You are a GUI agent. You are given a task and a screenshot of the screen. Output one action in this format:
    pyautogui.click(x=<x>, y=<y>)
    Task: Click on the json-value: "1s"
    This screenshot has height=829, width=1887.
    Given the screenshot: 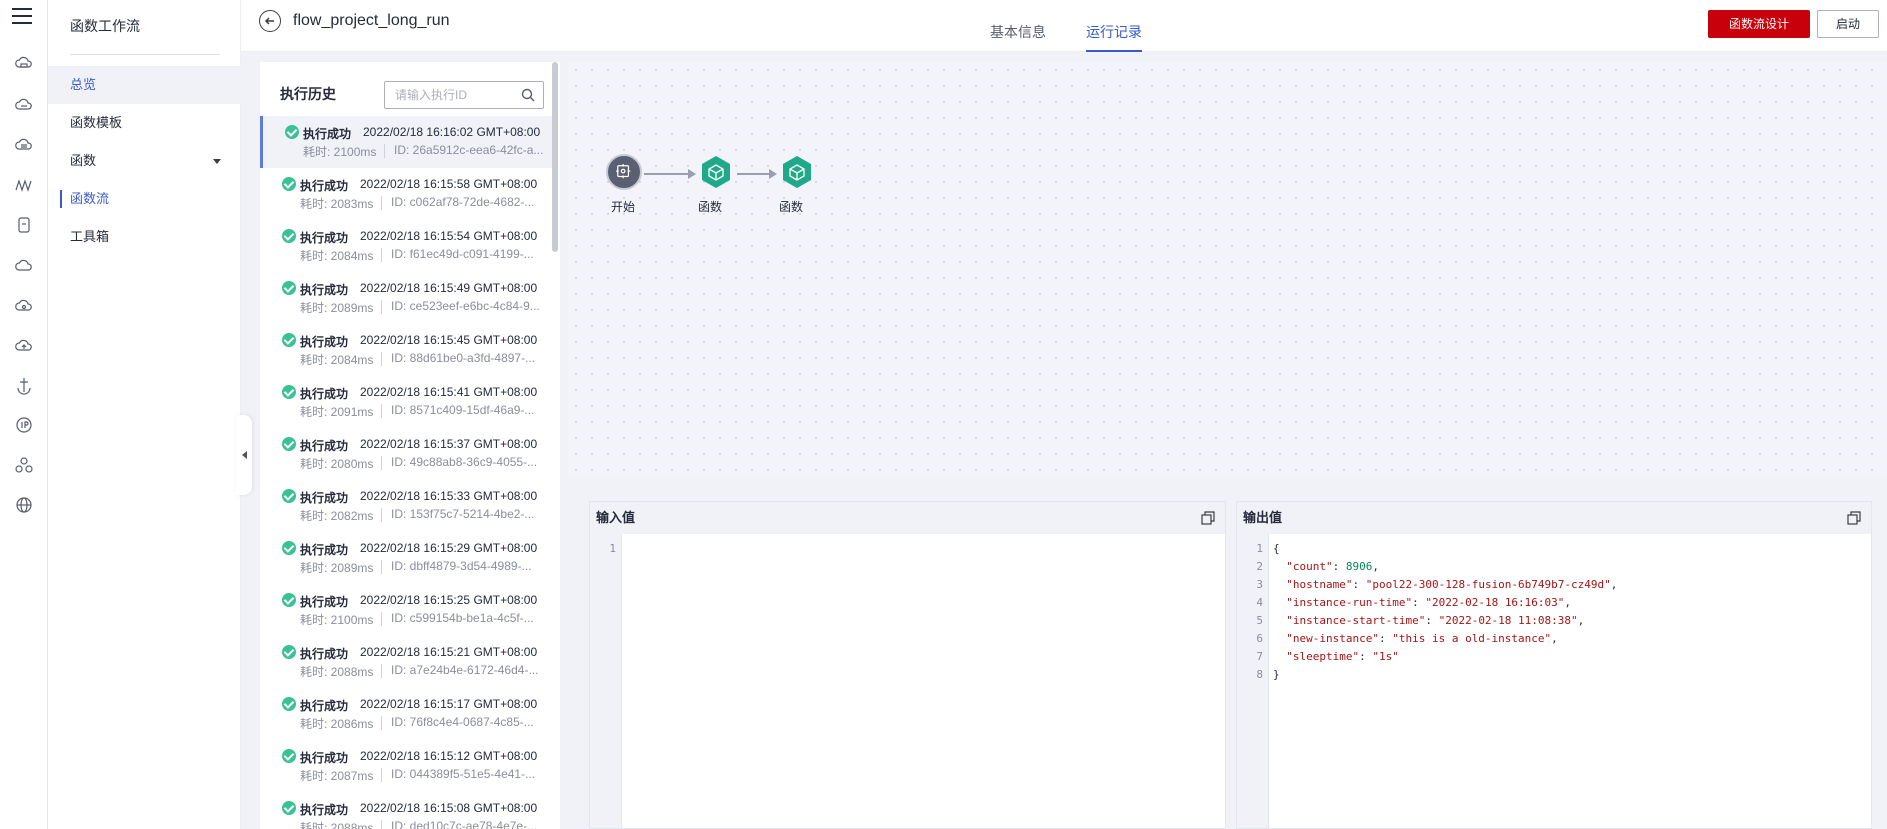 What is the action you would take?
    pyautogui.click(x=1385, y=656)
    